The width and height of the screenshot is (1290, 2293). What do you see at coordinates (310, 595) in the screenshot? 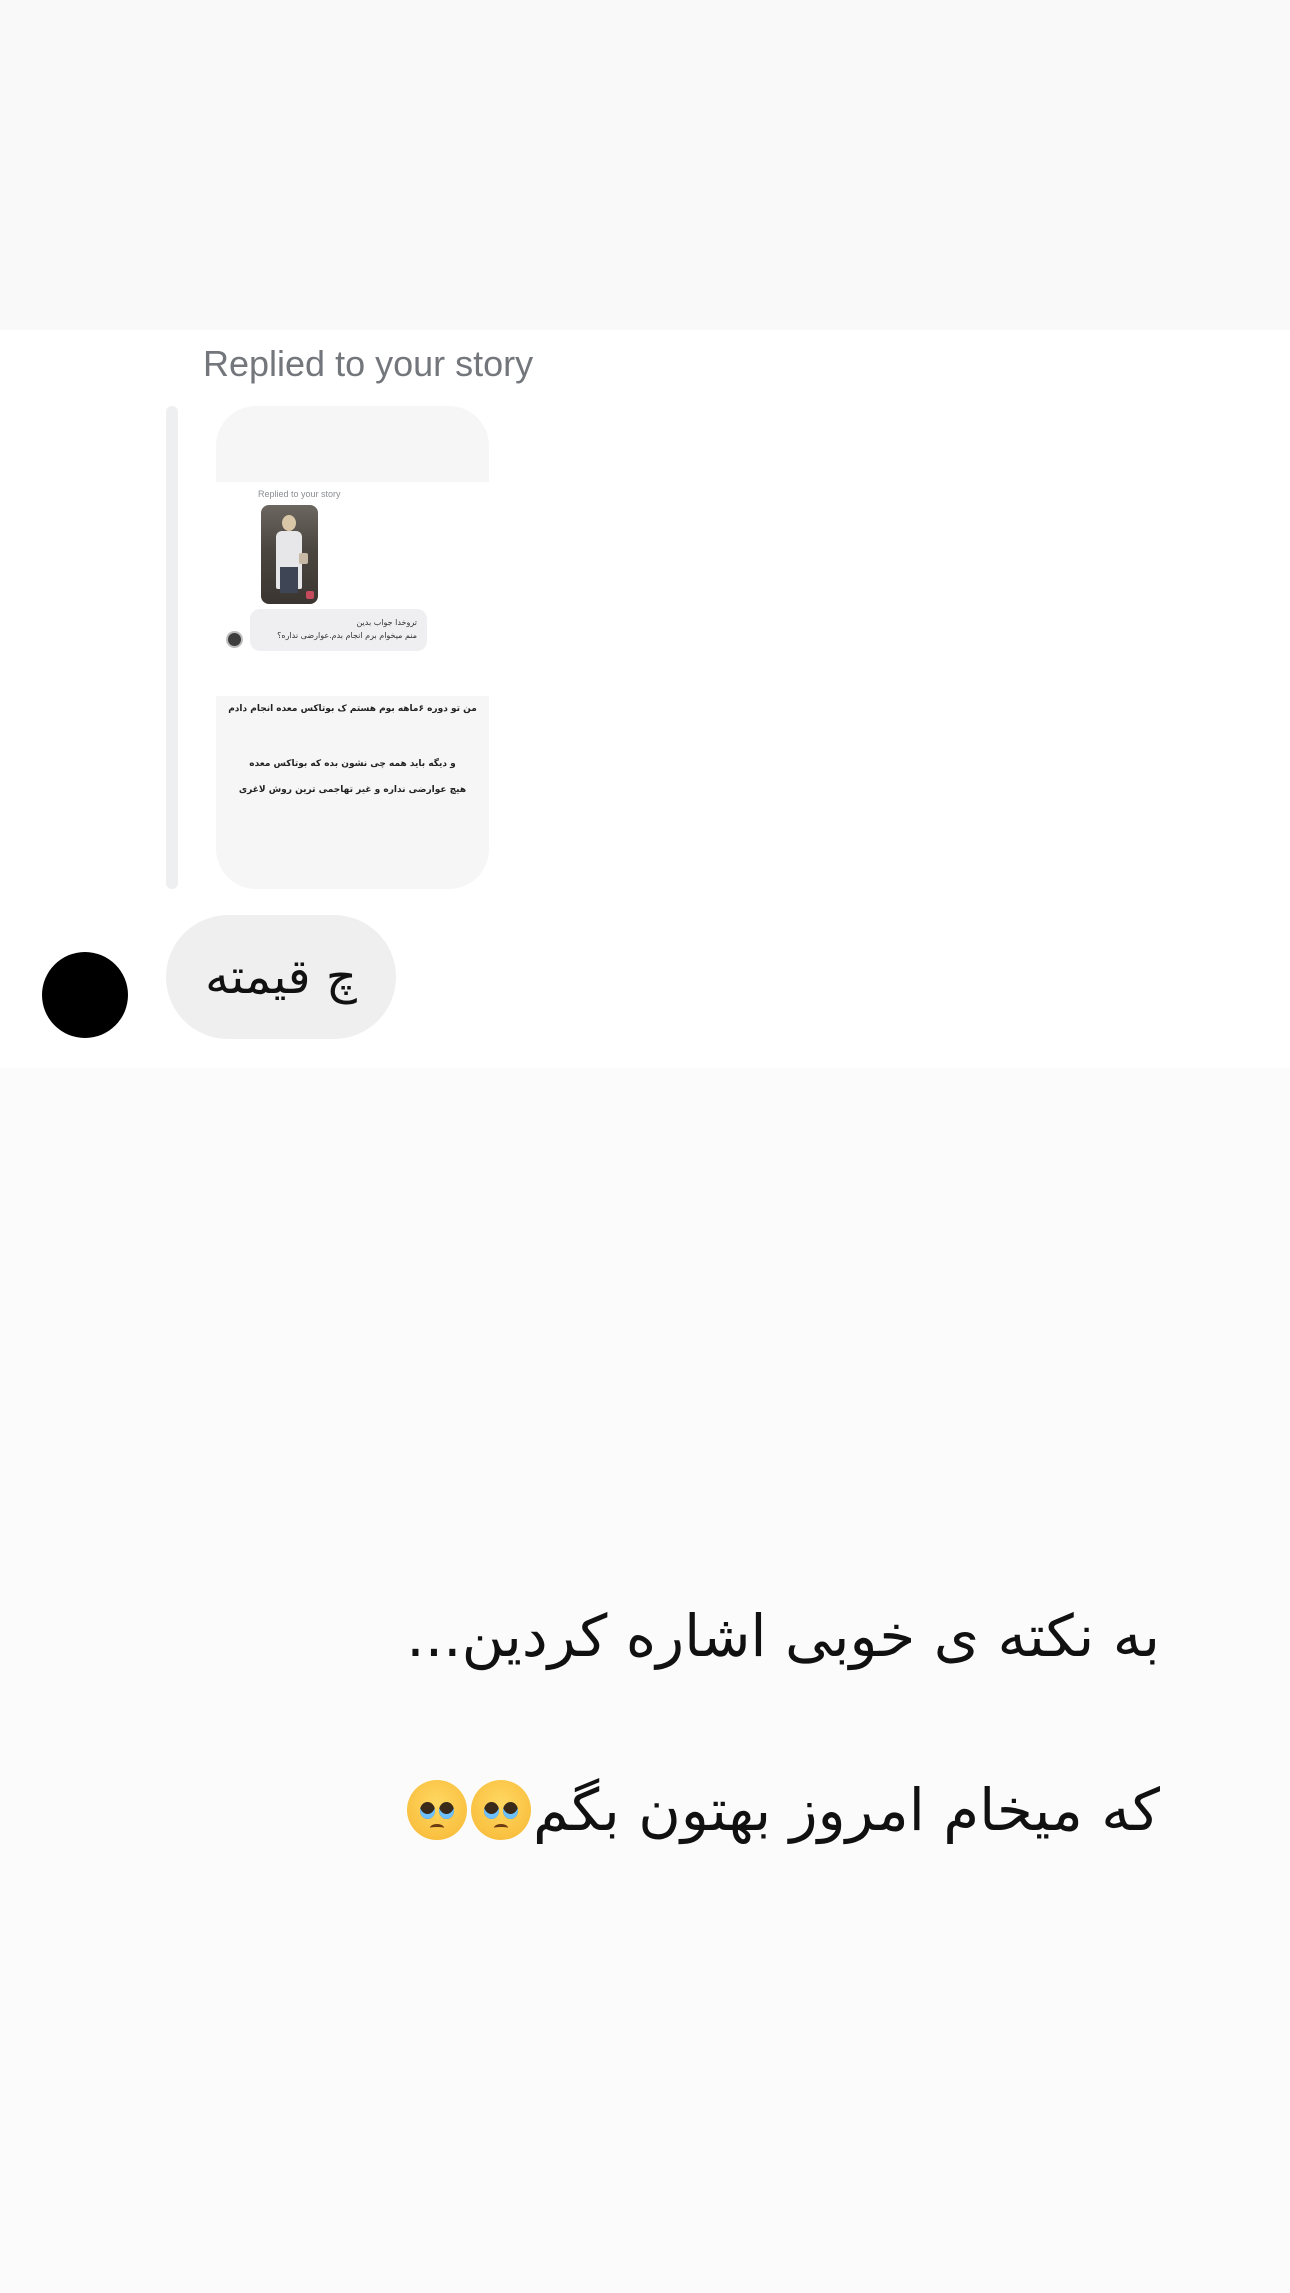
I see `photo-red-tag` at bounding box center [310, 595].